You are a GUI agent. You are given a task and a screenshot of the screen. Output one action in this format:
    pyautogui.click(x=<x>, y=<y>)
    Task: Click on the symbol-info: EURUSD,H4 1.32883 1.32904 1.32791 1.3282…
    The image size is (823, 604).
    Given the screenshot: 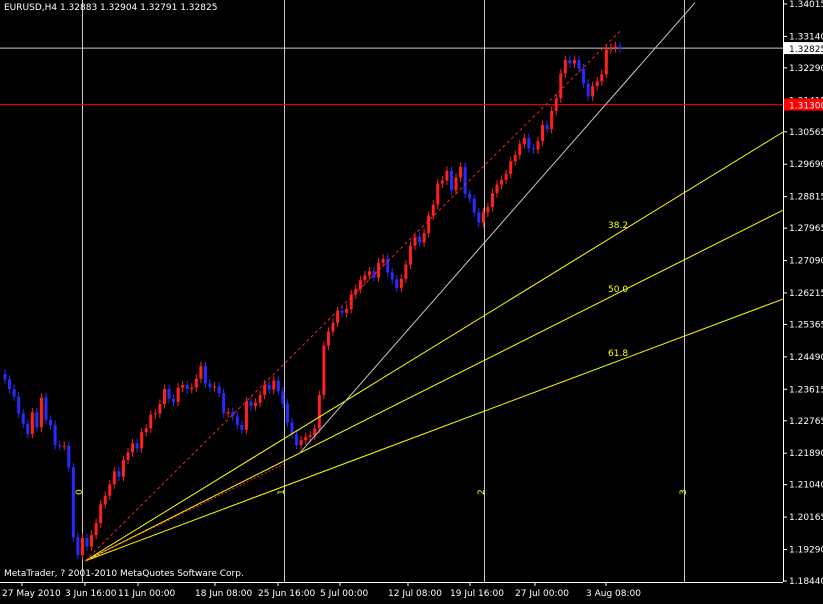 What is the action you would take?
    pyautogui.click(x=111, y=8)
    